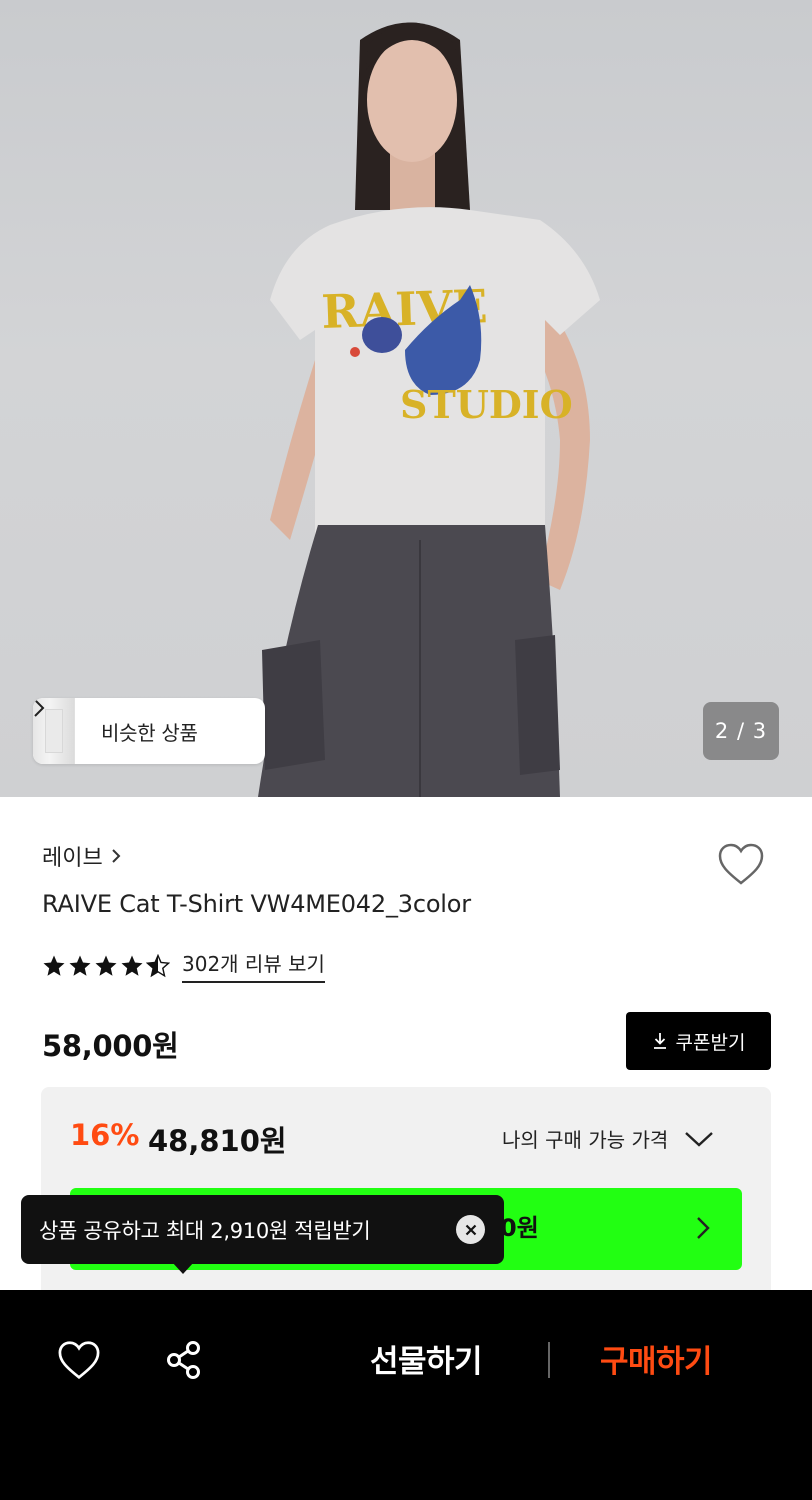  I want to click on star-half-icon, so click(158, 965).